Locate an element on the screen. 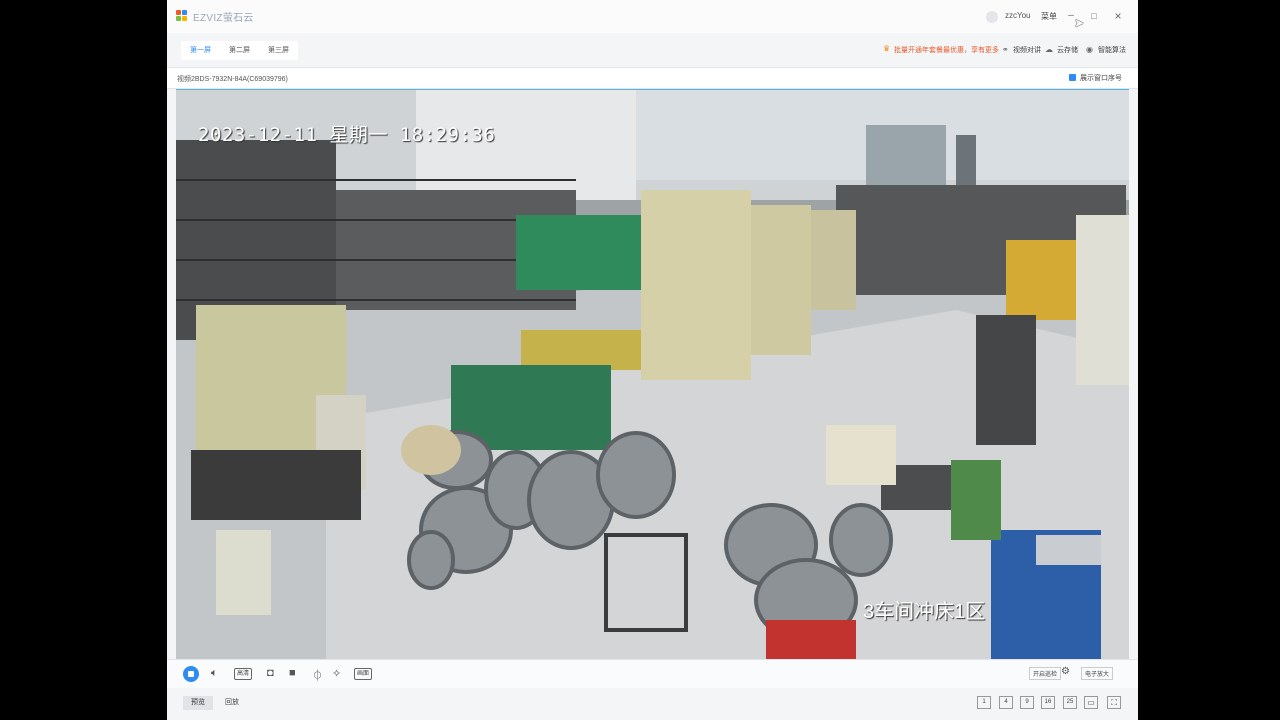 Image resolution: width=1280 pixels, height=720 pixels. layout-16-button: 16 is located at coordinates (1048, 702).